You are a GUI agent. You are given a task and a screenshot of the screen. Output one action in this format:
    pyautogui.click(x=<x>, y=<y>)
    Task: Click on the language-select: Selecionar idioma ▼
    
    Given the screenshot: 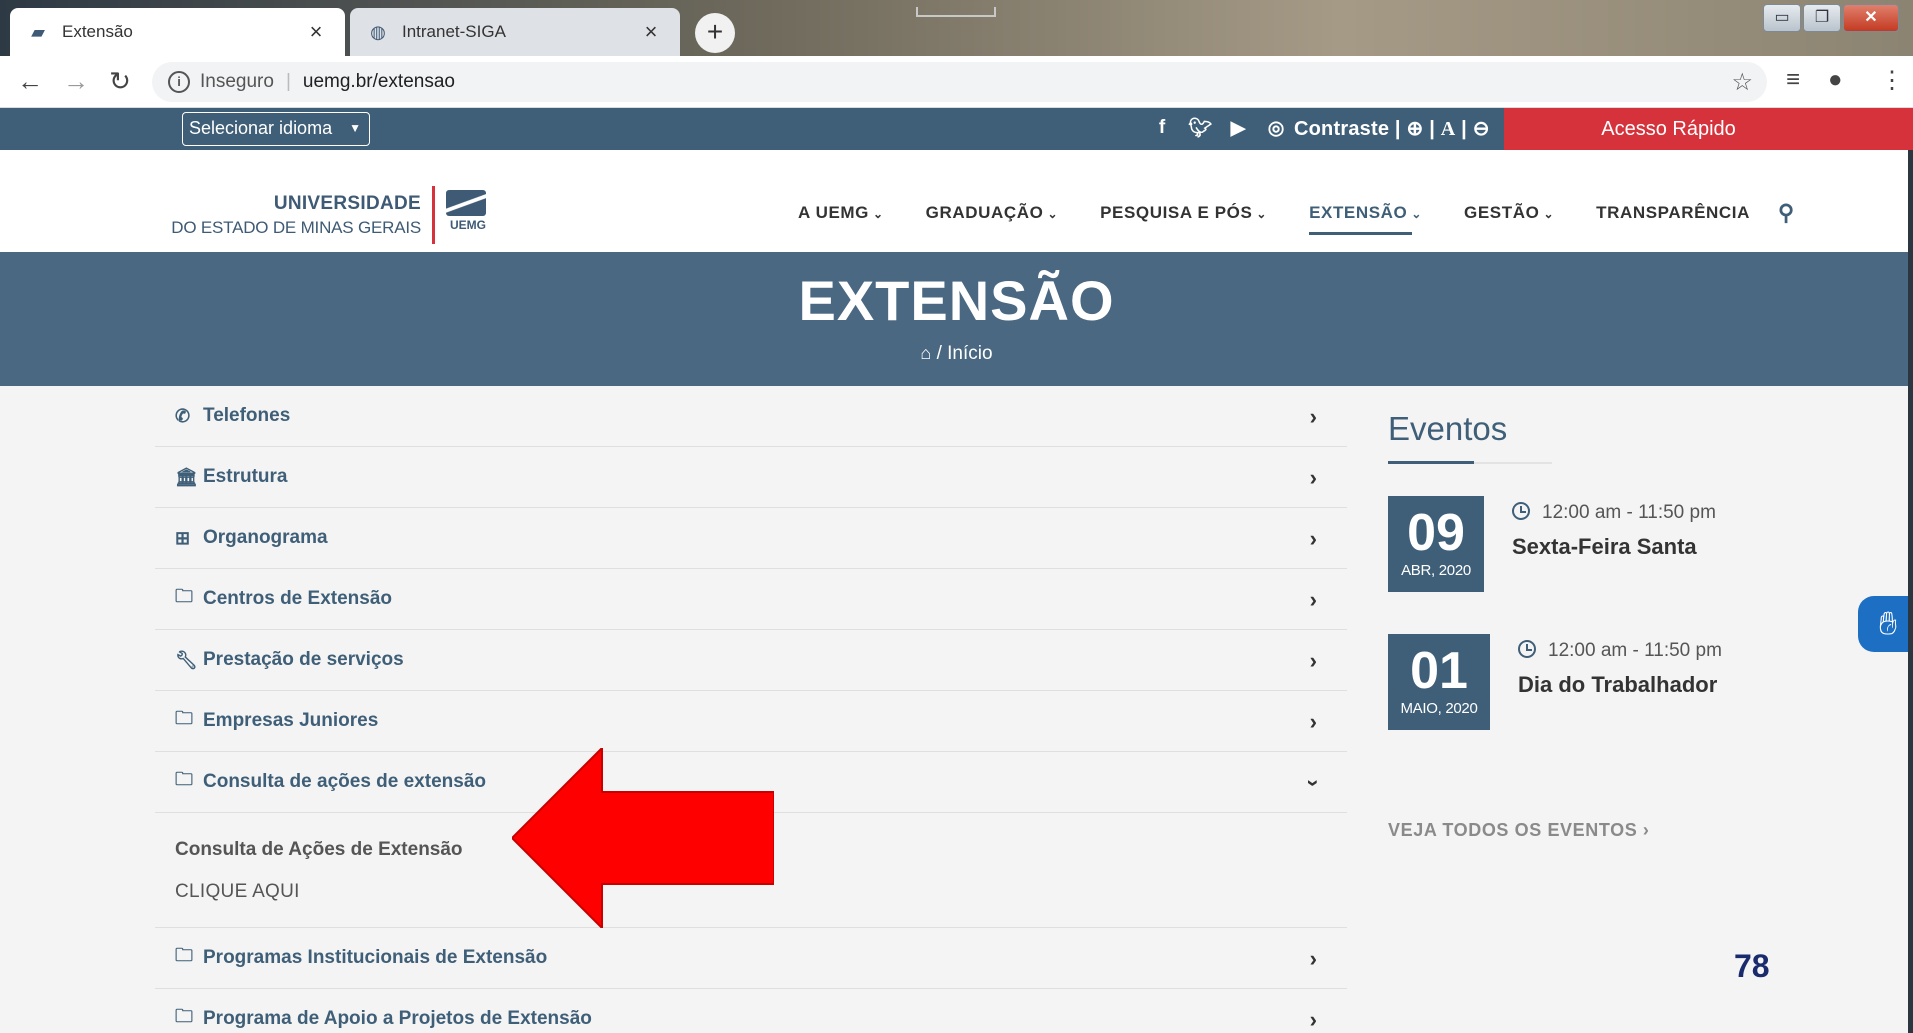 What is the action you would take?
    pyautogui.click(x=276, y=129)
    